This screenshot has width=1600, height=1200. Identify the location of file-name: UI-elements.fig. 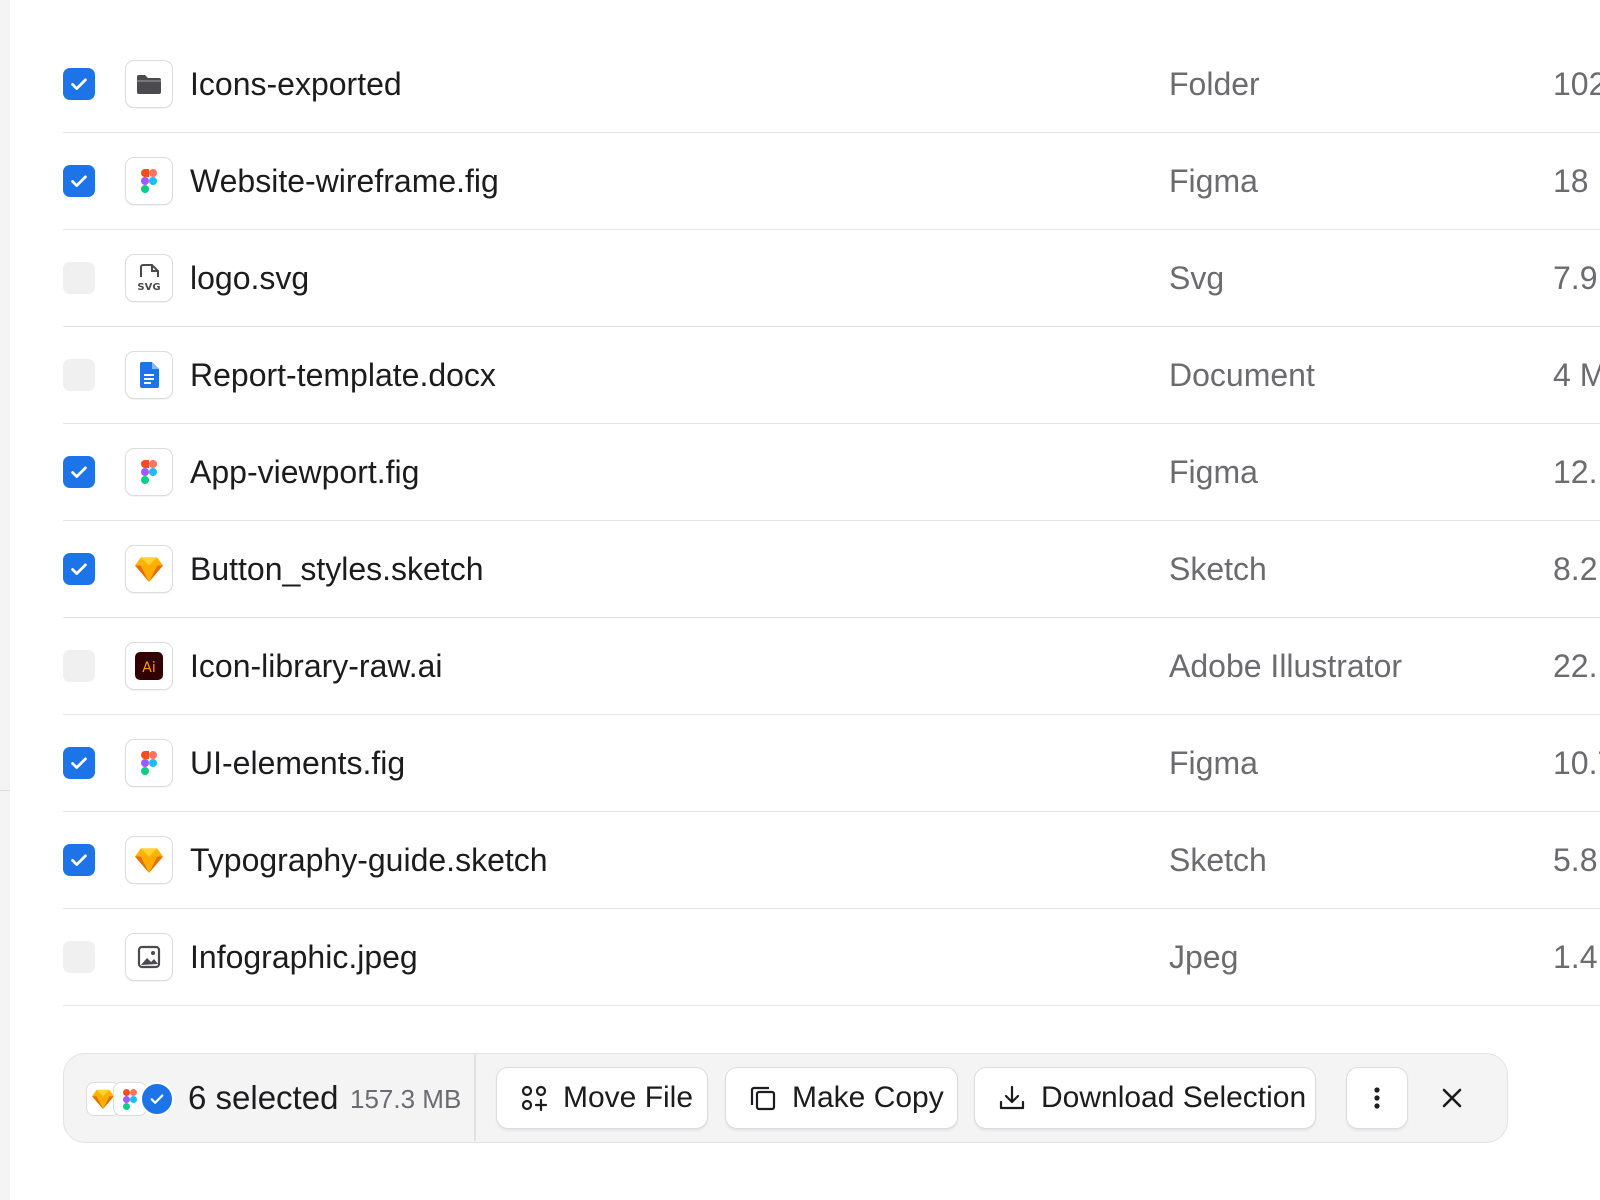
(297, 763).